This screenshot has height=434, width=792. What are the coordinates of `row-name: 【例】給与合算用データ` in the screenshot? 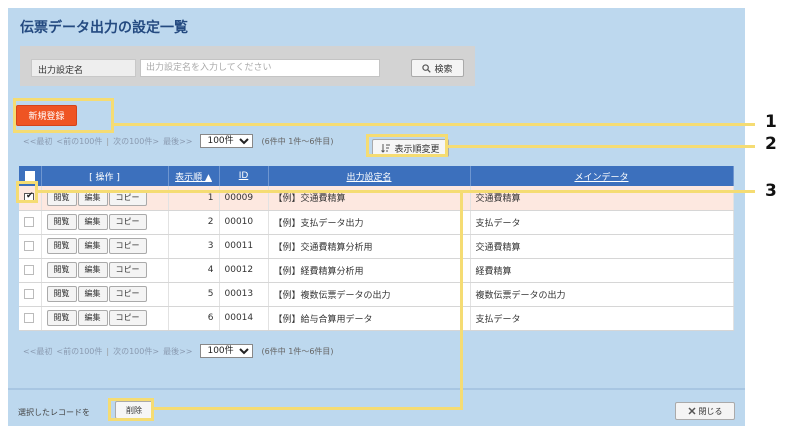 It's located at (369, 318).